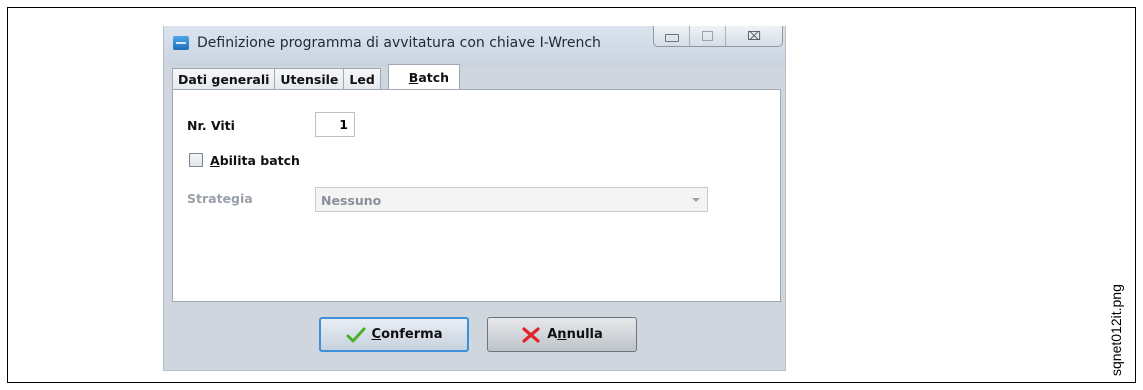 Image resolution: width=1143 pixels, height=390 pixels. What do you see at coordinates (584, 334) in the screenshot?
I see `cancel-label: nulla` at bounding box center [584, 334].